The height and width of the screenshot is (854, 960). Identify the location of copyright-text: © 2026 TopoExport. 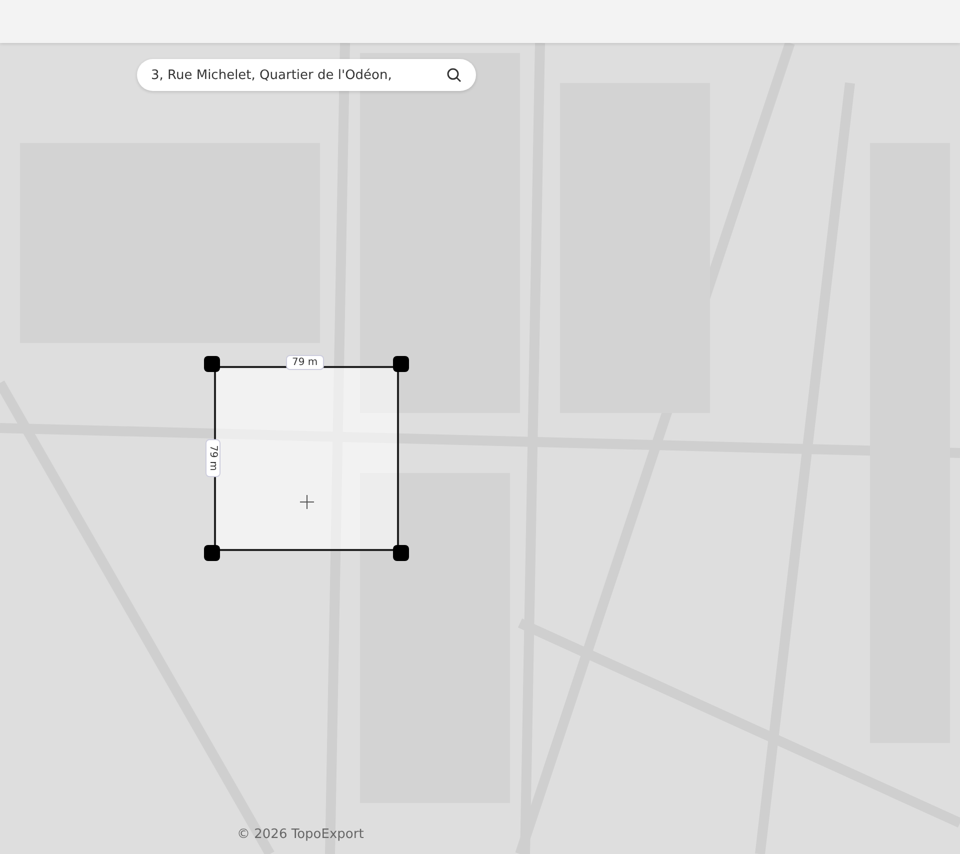
(300, 834).